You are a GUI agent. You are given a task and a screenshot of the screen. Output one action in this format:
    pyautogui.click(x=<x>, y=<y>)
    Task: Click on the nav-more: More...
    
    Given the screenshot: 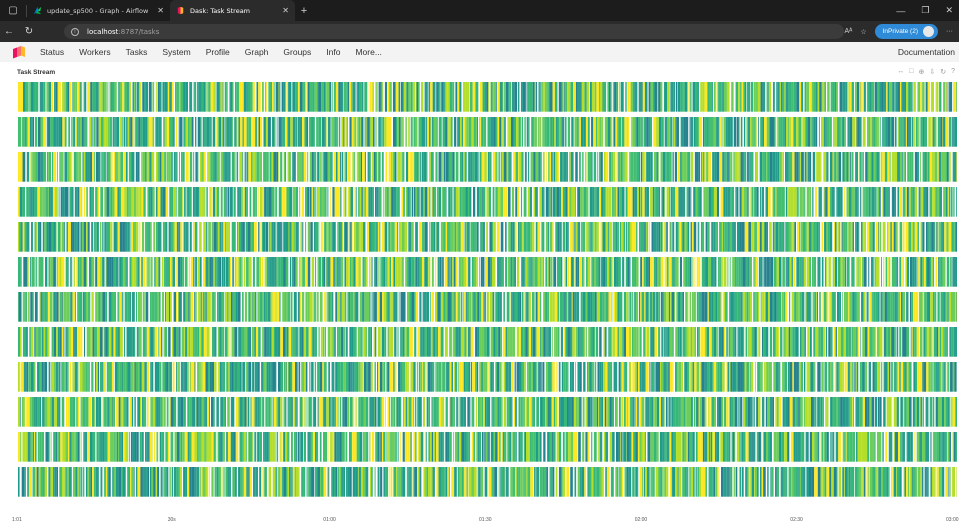 What is the action you would take?
    pyautogui.click(x=368, y=52)
    